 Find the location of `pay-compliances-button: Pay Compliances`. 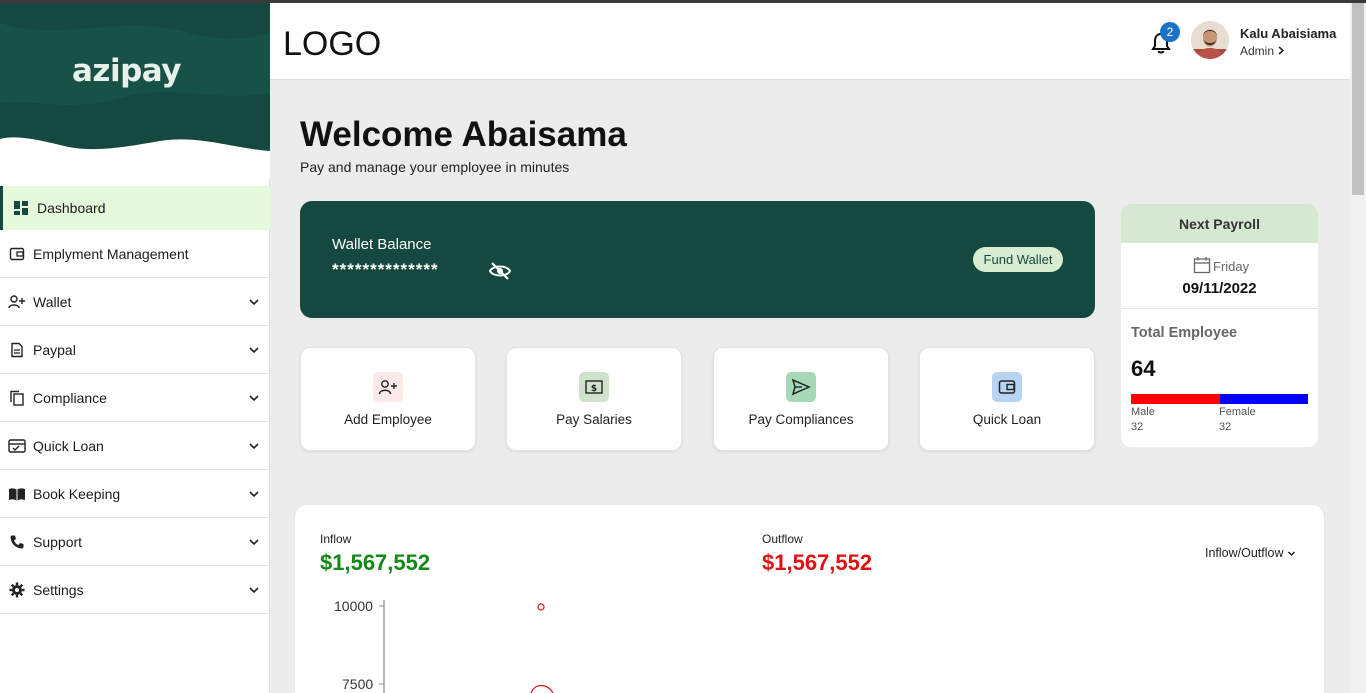

pay-compliances-button: Pay Compliances is located at coordinates (801, 399).